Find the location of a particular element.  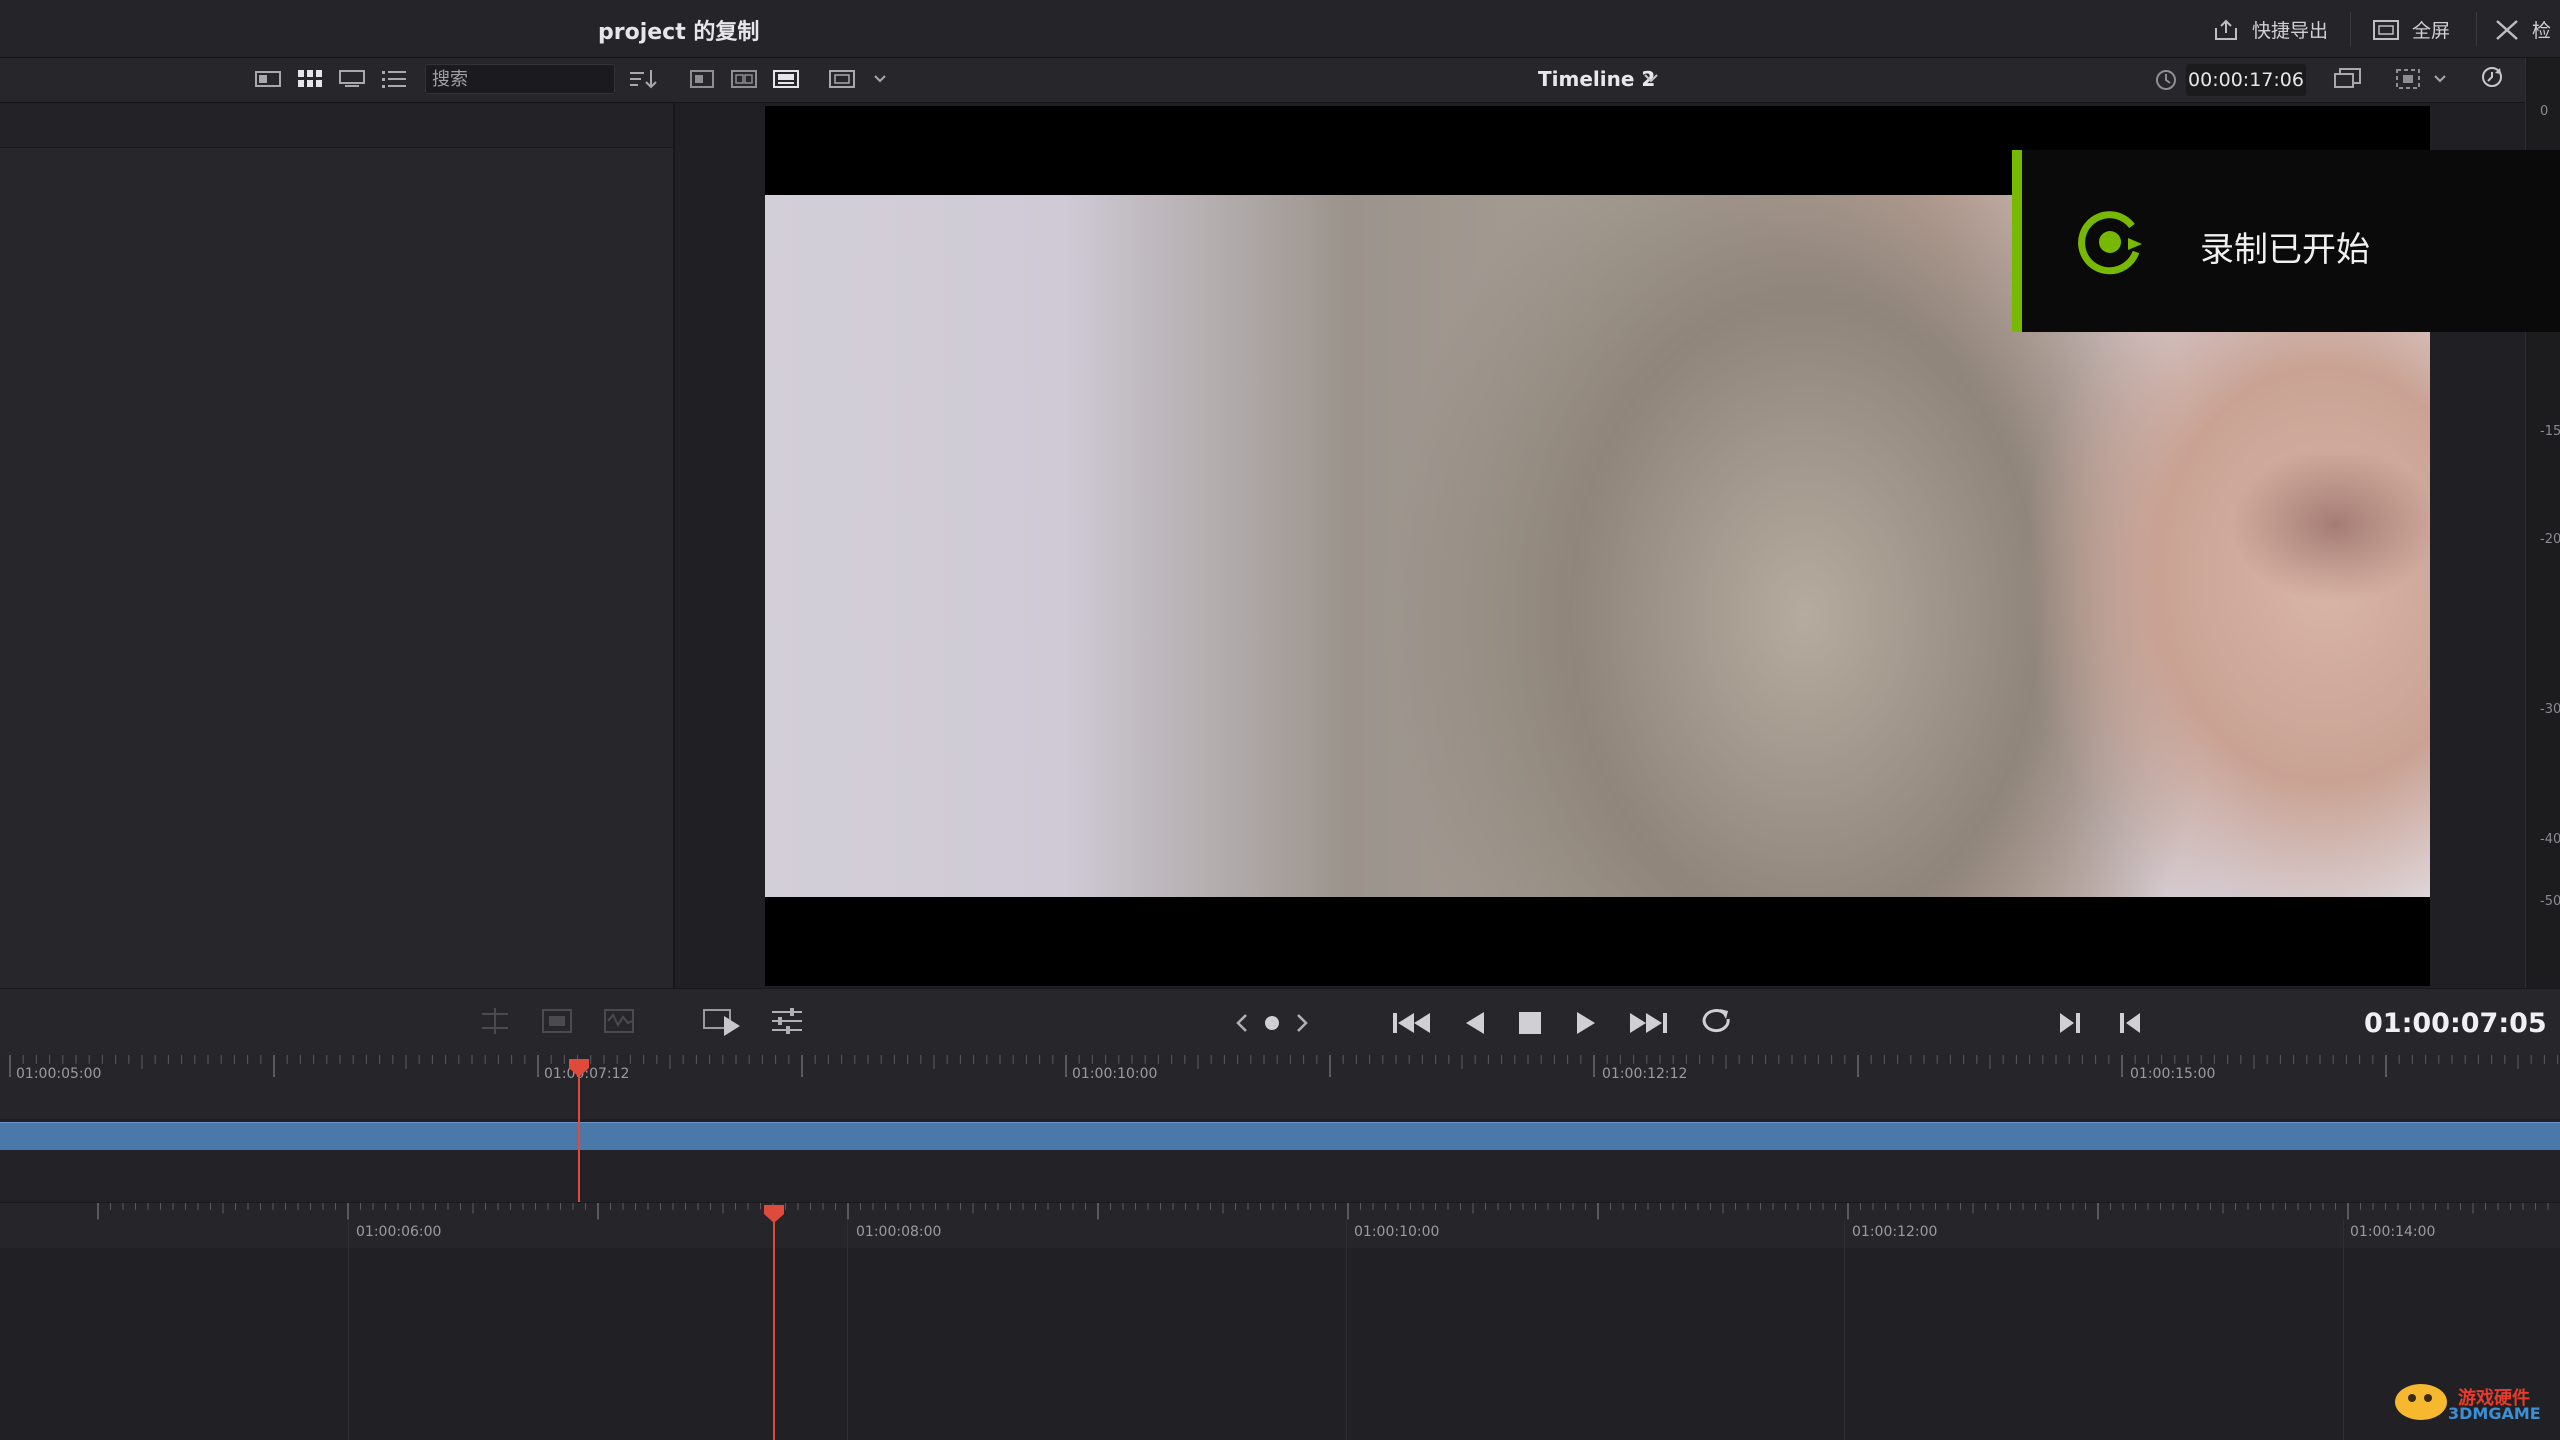

title-bar is located at coordinates (1280, 29).